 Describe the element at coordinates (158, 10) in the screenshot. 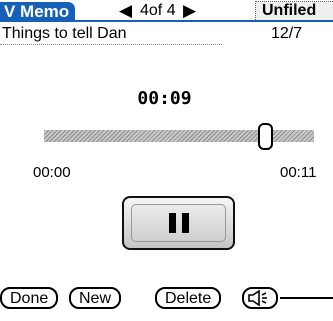

I see `record-position: 4of 4` at that location.